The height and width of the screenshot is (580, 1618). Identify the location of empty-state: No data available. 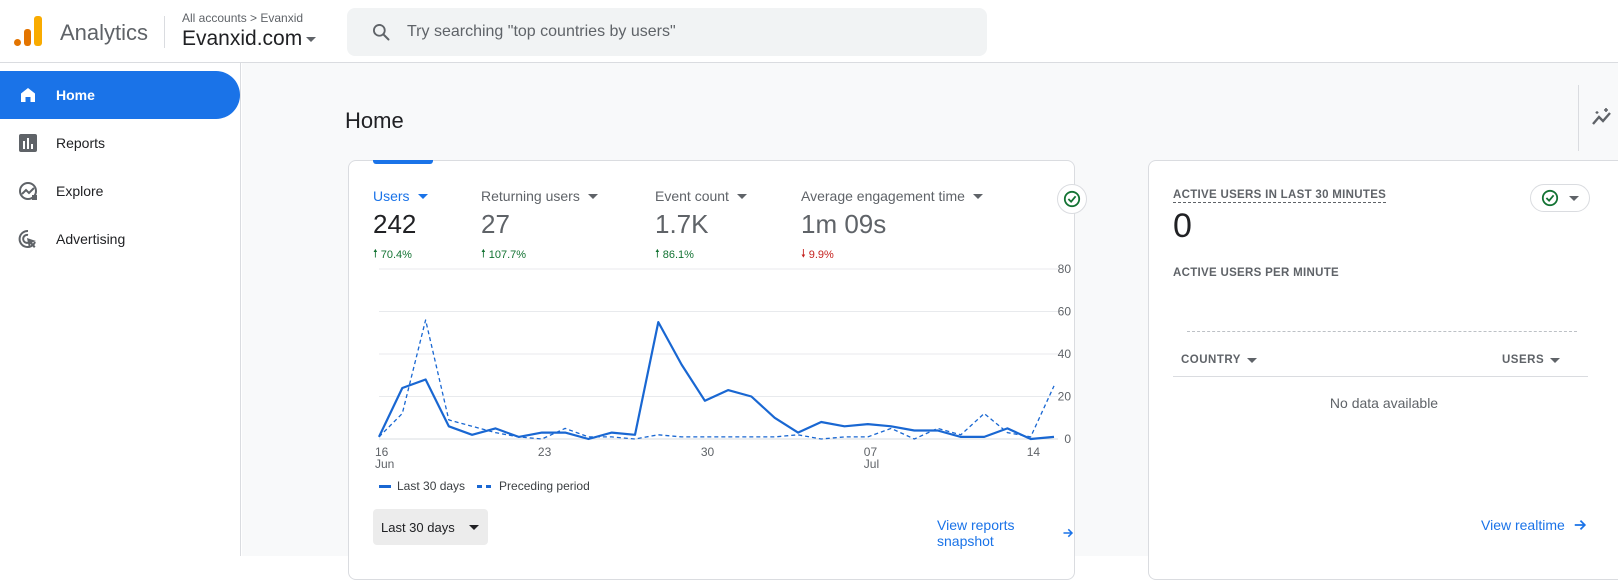
(1384, 403).